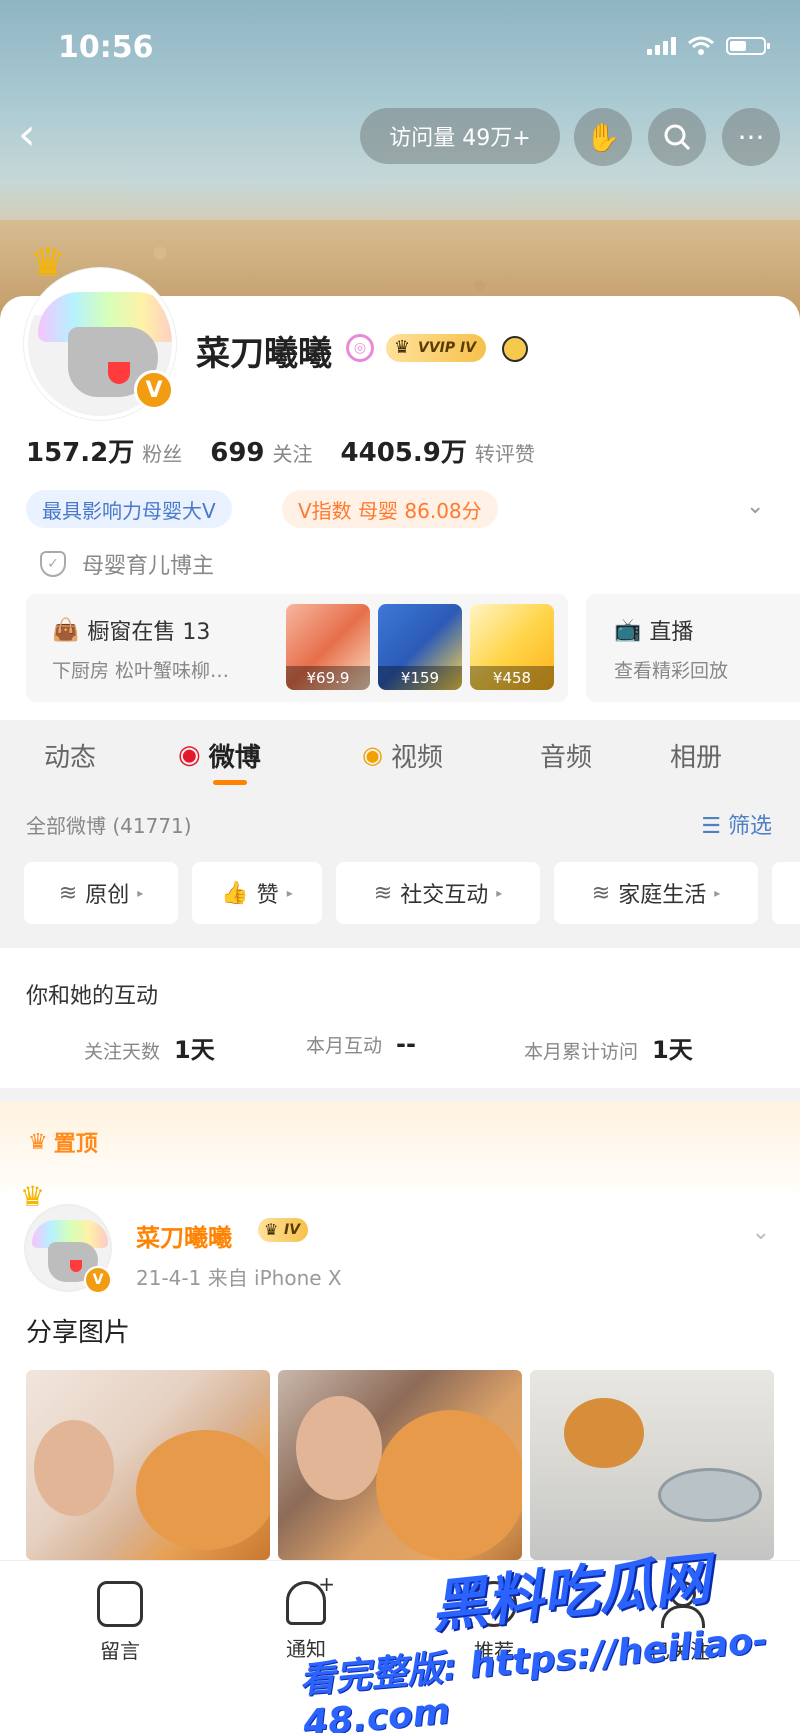 This screenshot has width=800, height=1733. Describe the element at coordinates (184, 1235) in the screenshot. I see `post-author: 菜刀曦曦` at that location.